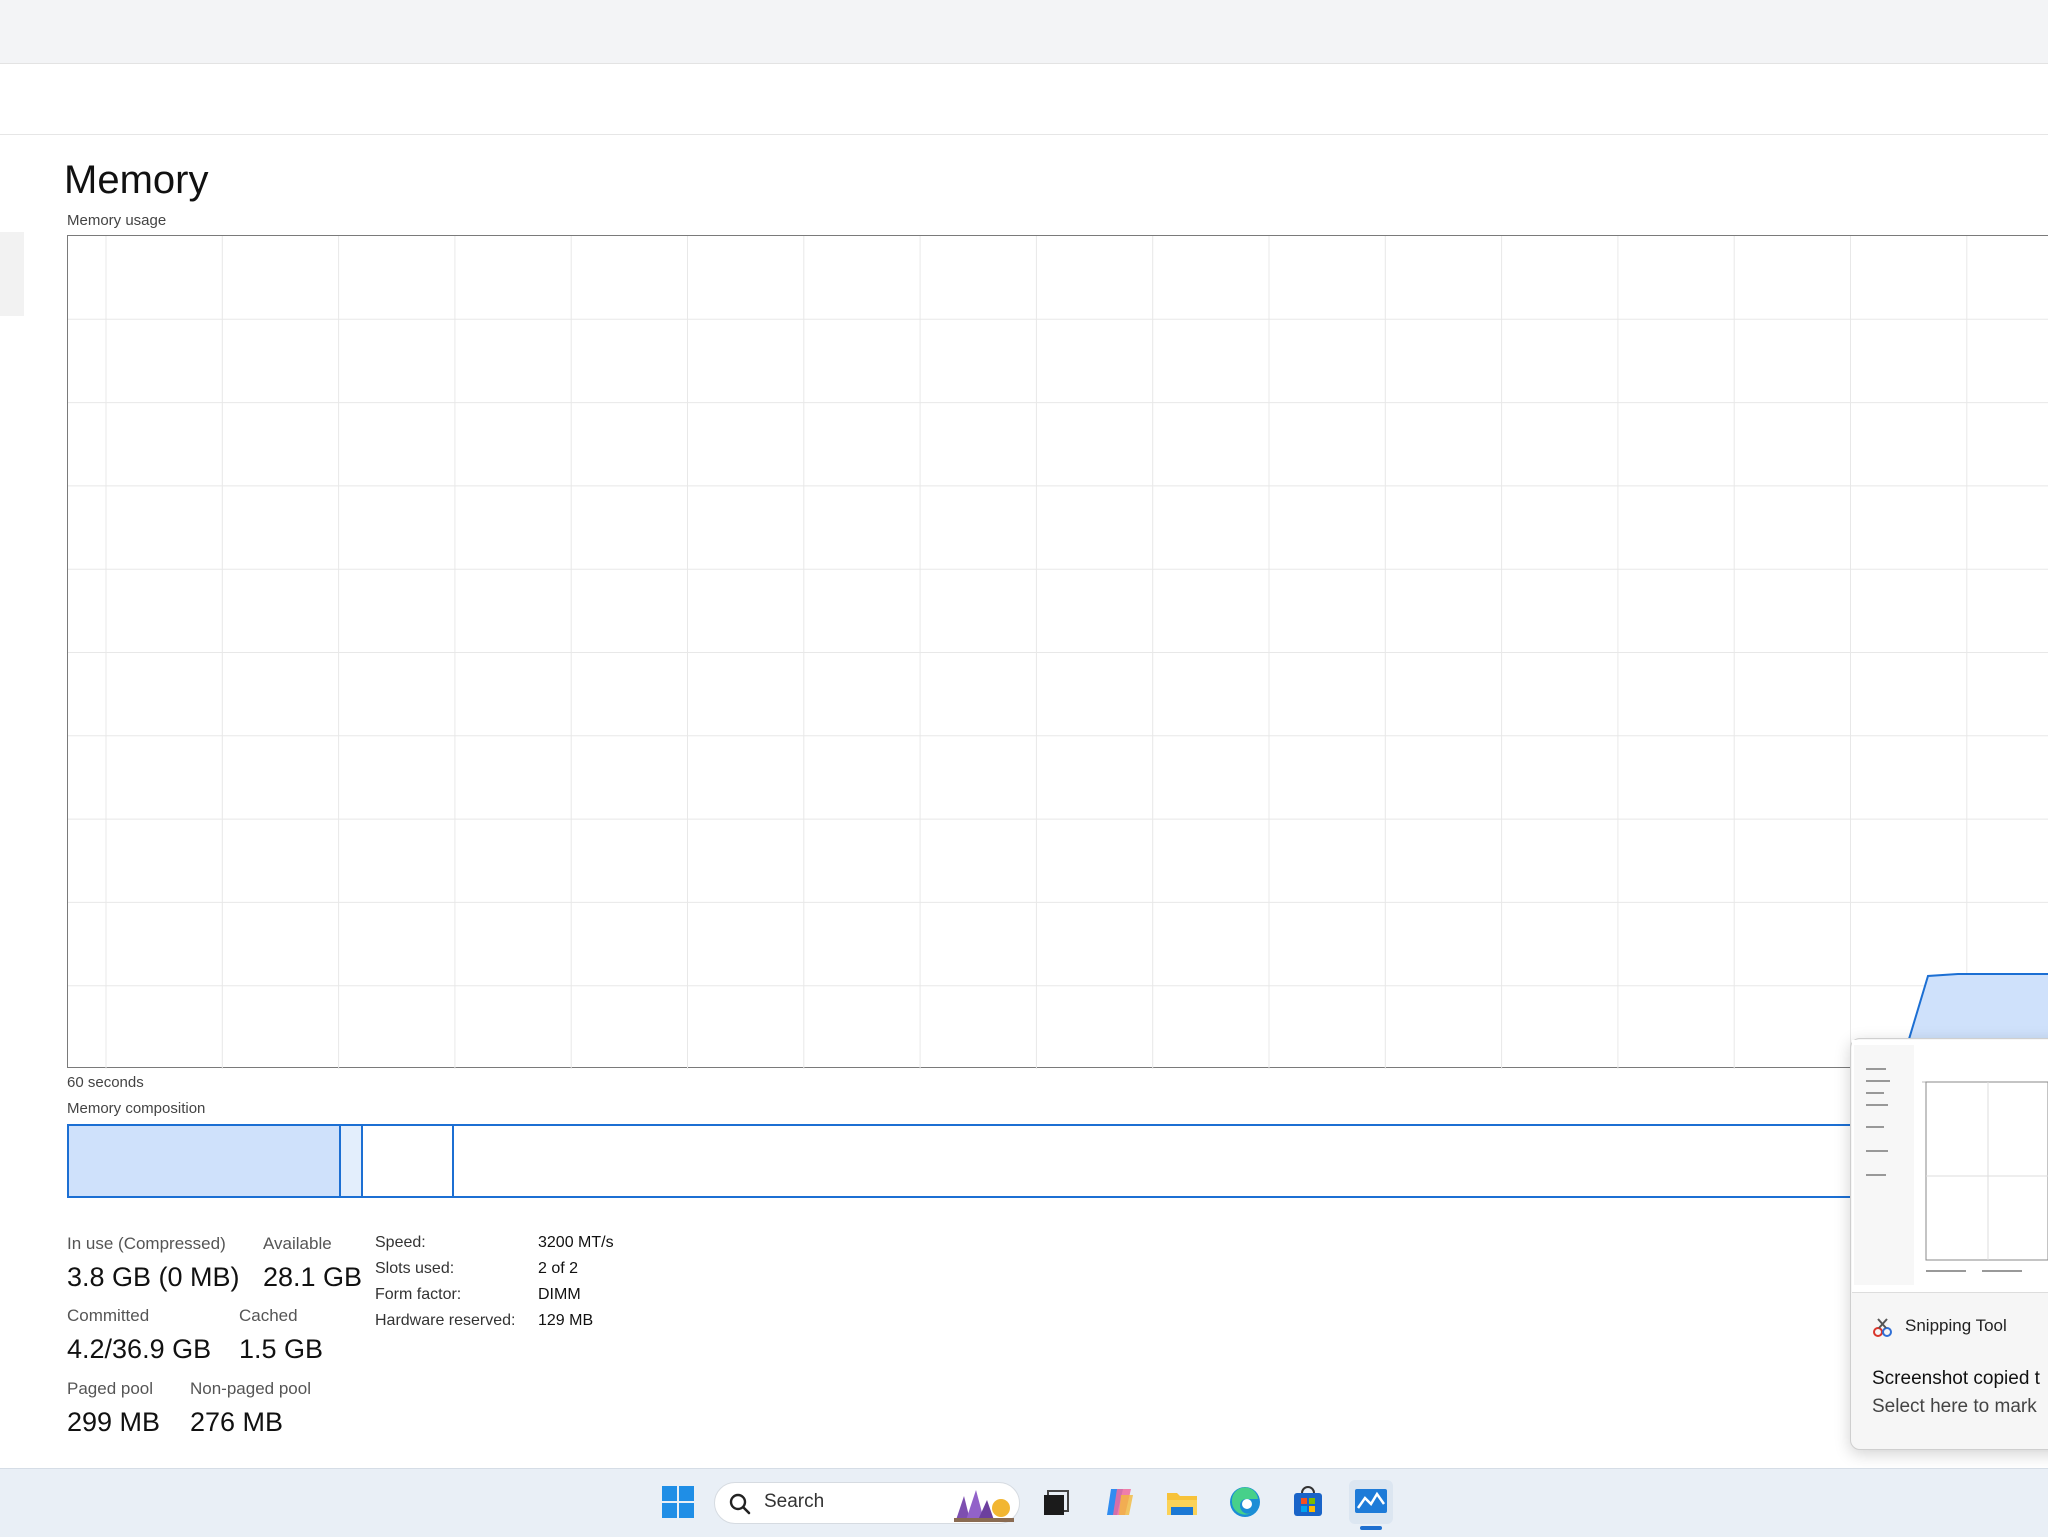 The width and height of the screenshot is (2048, 1537). I want to click on memory-composition-label: Memory composition, so click(136, 1108).